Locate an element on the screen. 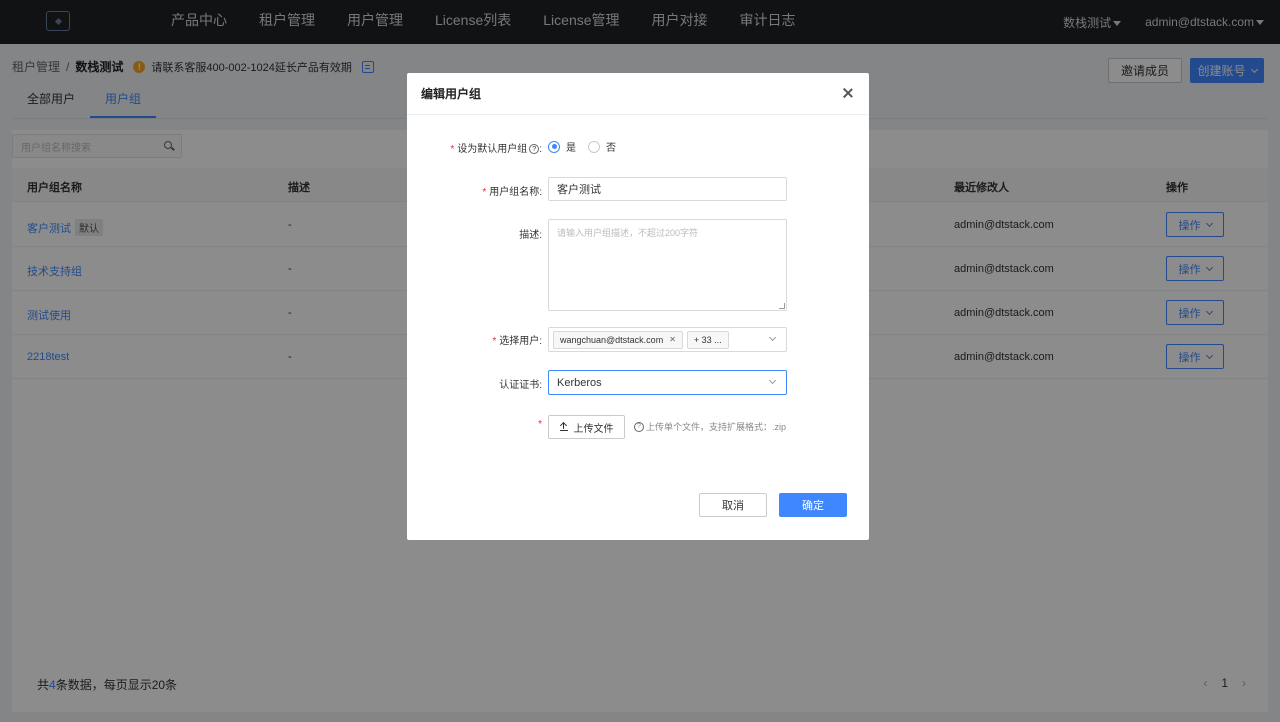 This screenshot has width=1280, height=722. select-users-label: * 选择用户: is located at coordinates (517, 341).